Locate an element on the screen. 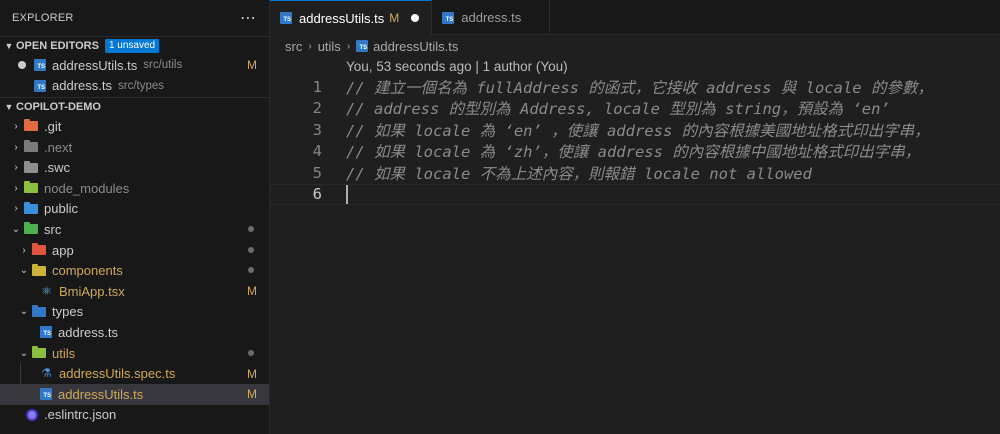  open-editors-header: ▼ OPEN EDITORS 1 unsaved is located at coordinates (134, 45).